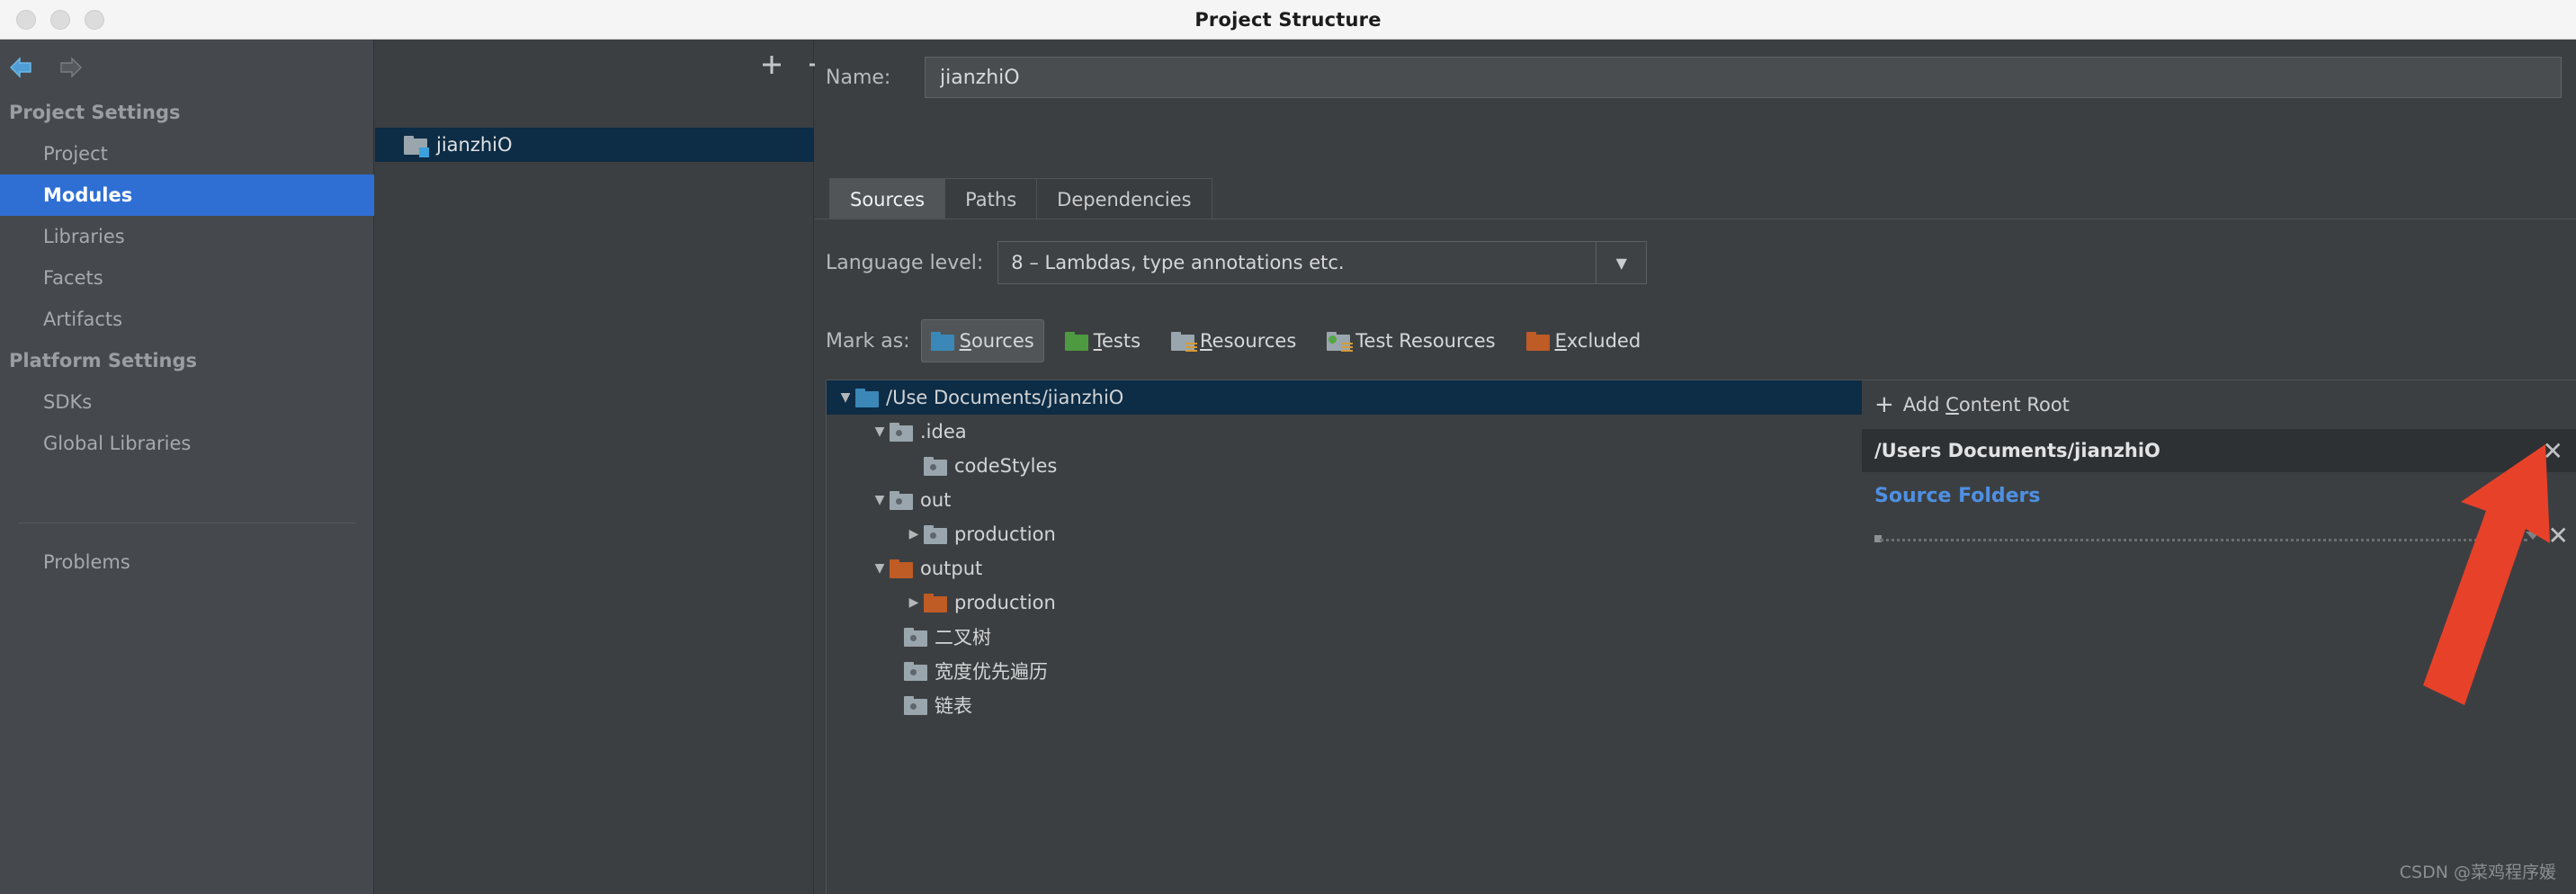 Image resolution: width=2576 pixels, height=894 pixels. I want to click on tab-dependencies: Dependencies, so click(1124, 198).